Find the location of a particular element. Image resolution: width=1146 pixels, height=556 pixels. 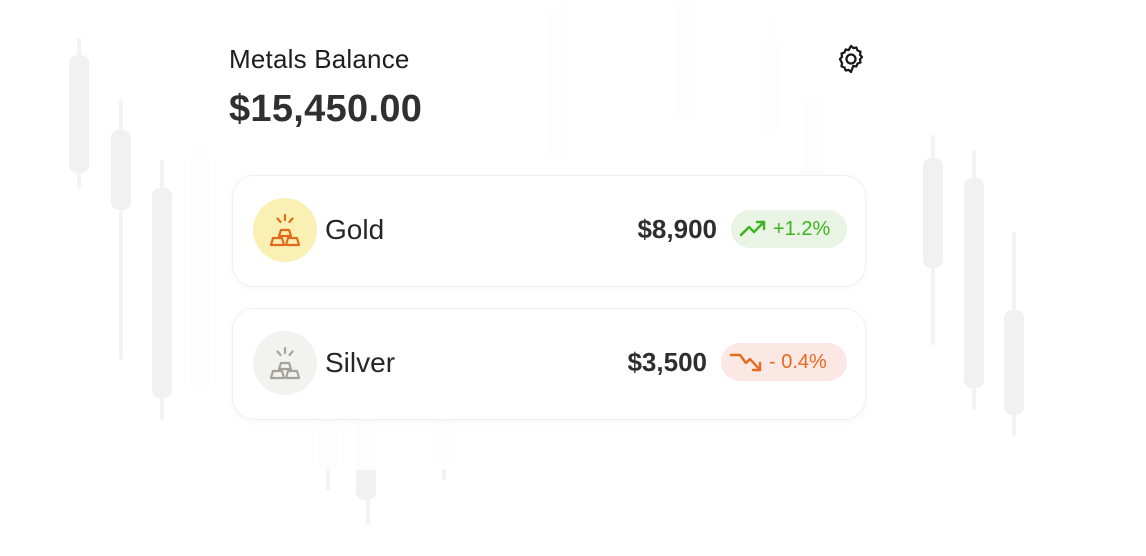

change-value: +1.2% is located at coordinates (802, 228).